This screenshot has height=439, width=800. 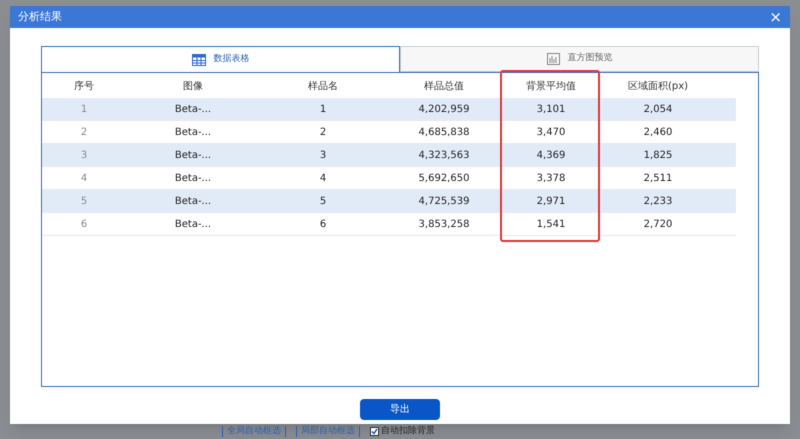 What do you see at coordinates (400, 409) in the screenshot?
I see `export-button: 导出` at bounding box center [400, 409].